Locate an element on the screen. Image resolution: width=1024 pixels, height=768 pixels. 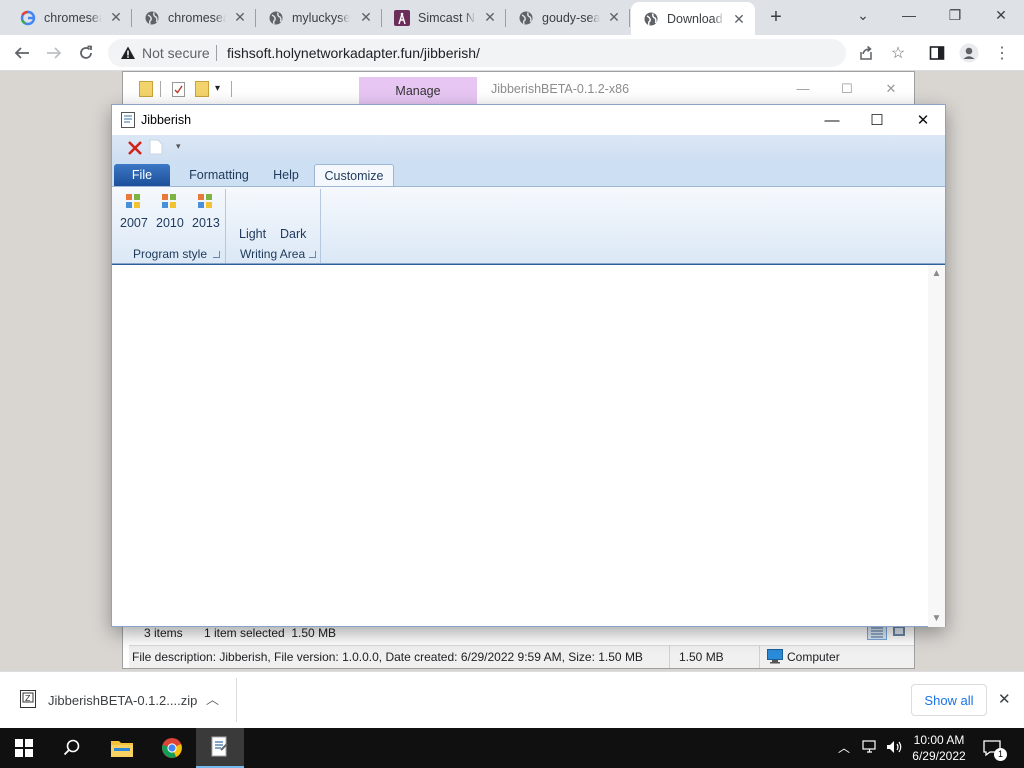
style-2010-button: 2010 is located at coordinates (169, 212).